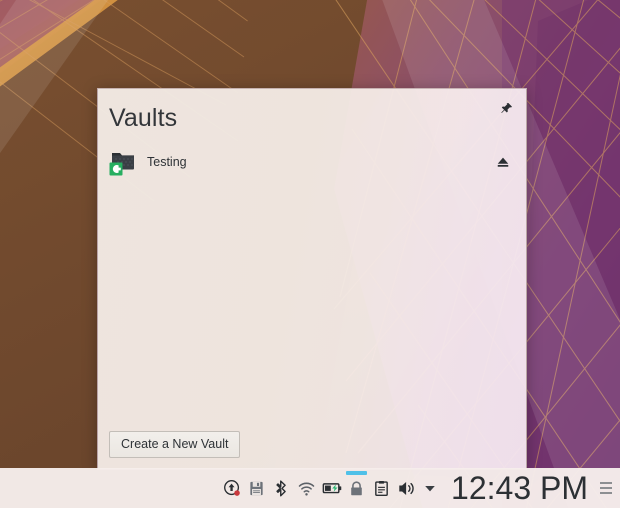 The image size is (620, 508). What do you see at coordinates (281, 488) in the screenshot?
I see `bluetooth-icon` at bounding box center [281, 488].